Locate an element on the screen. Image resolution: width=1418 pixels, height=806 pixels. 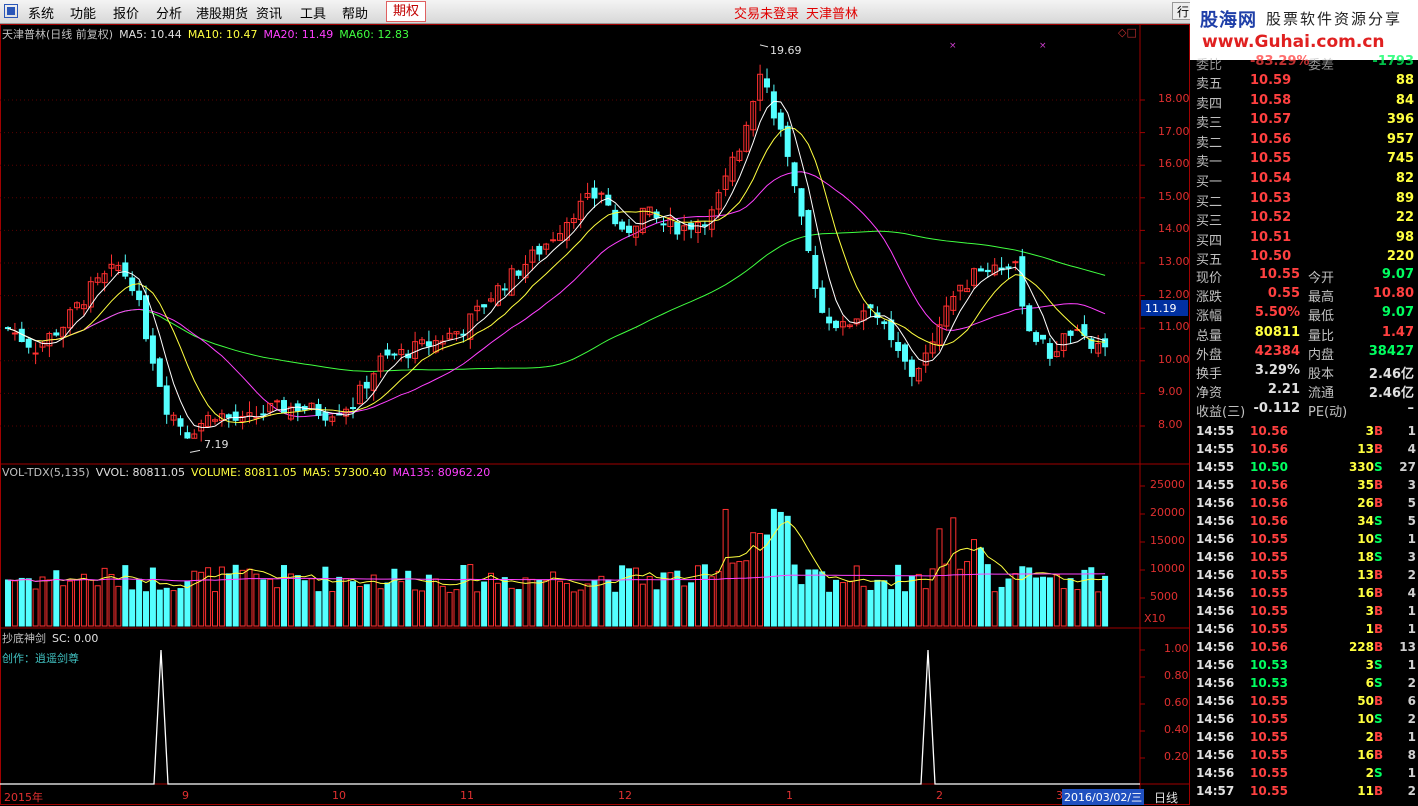
menu-hk-futures: 港股期货 is located at coordinates (222, 12).